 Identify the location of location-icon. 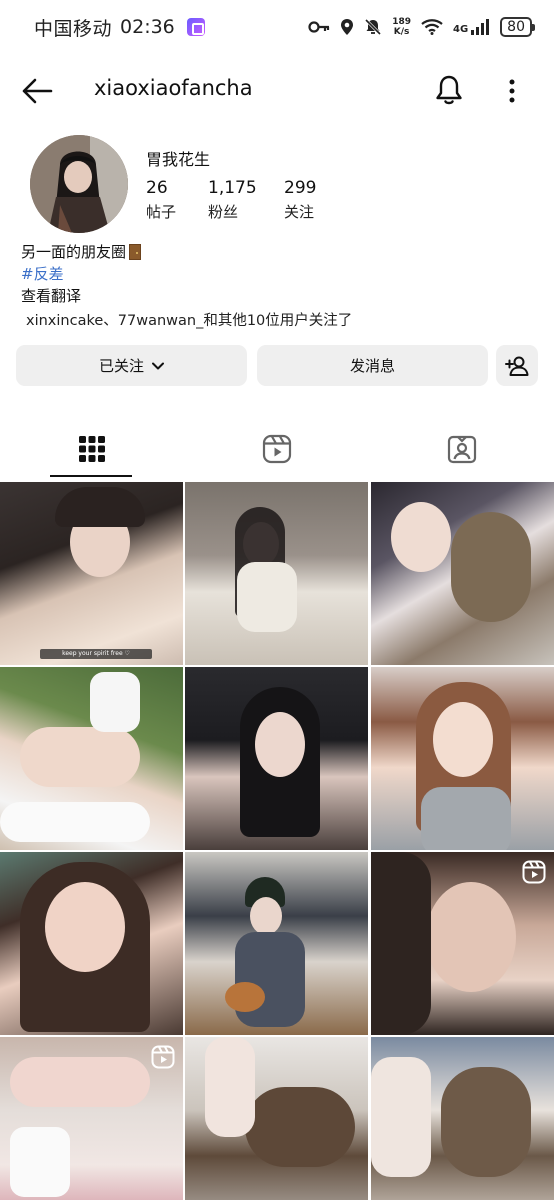
(347, 27).